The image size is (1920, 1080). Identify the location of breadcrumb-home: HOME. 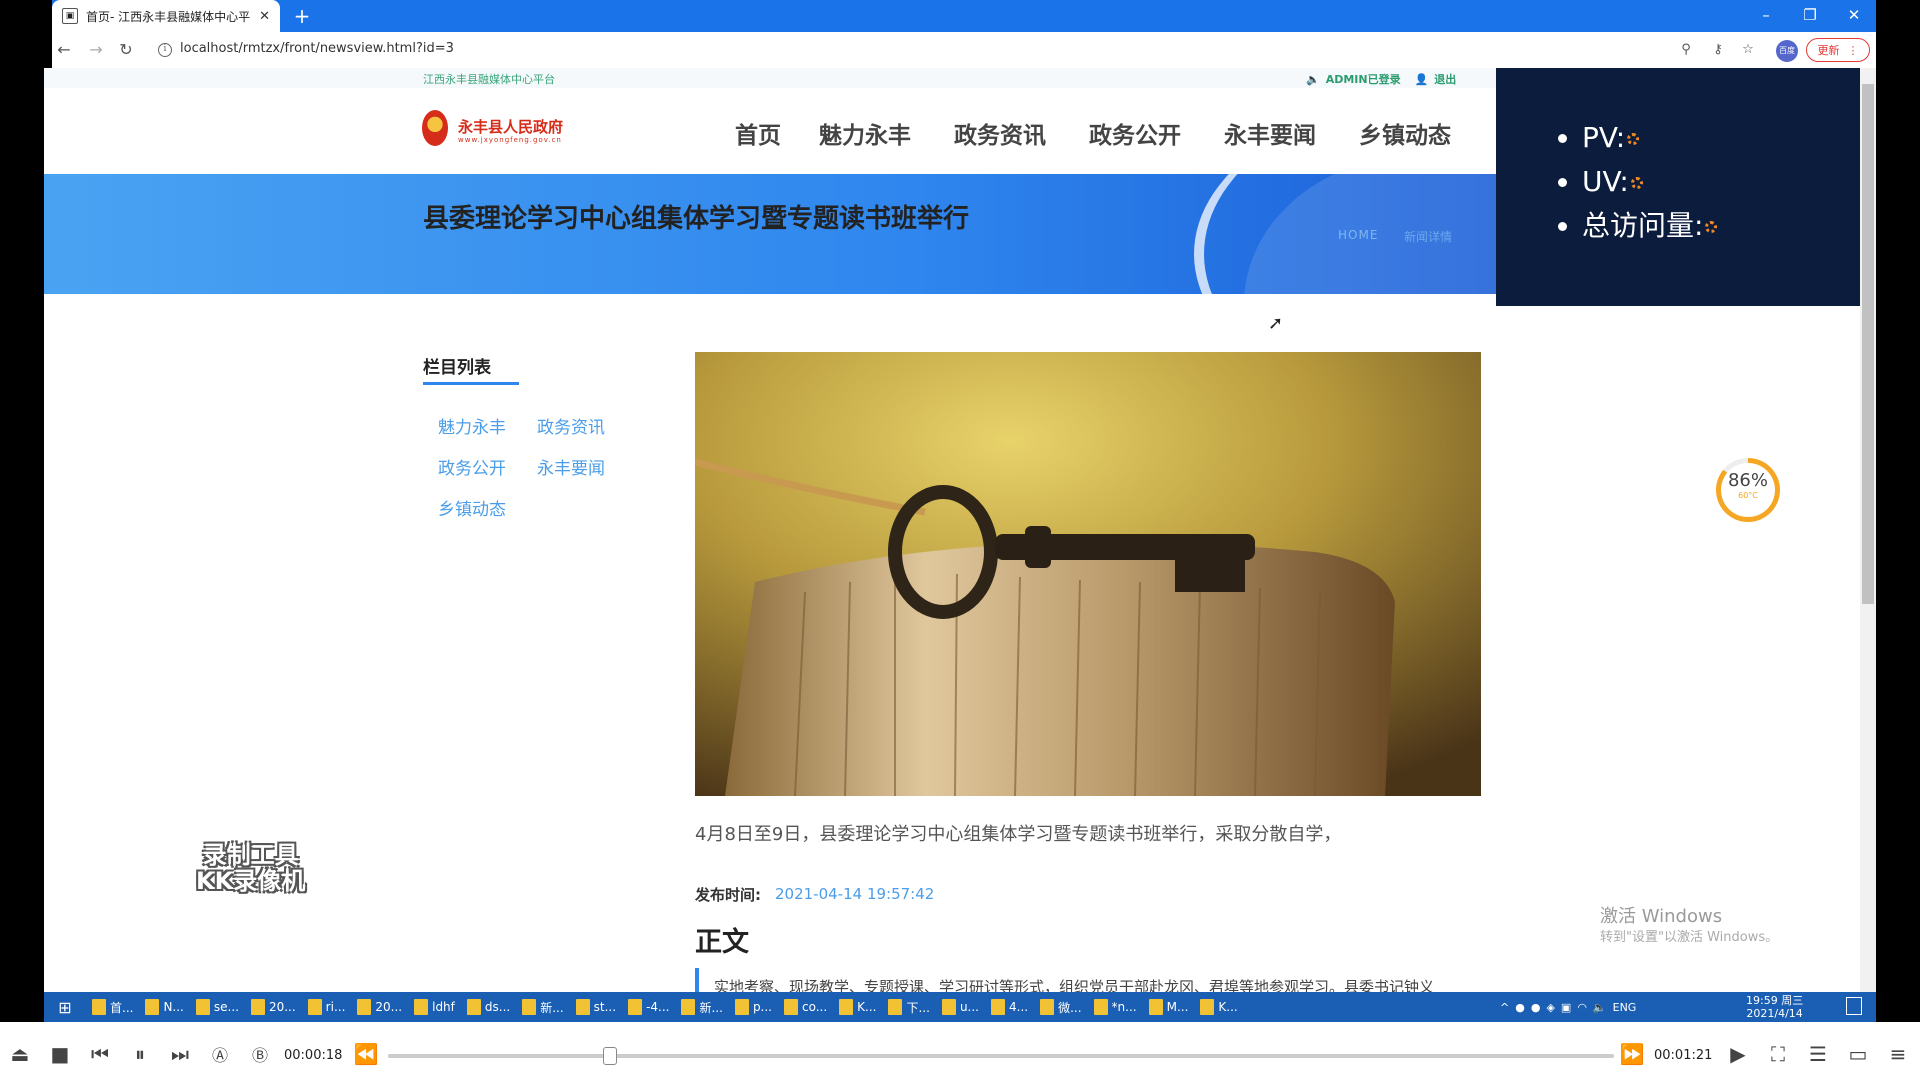
(1358, 235).